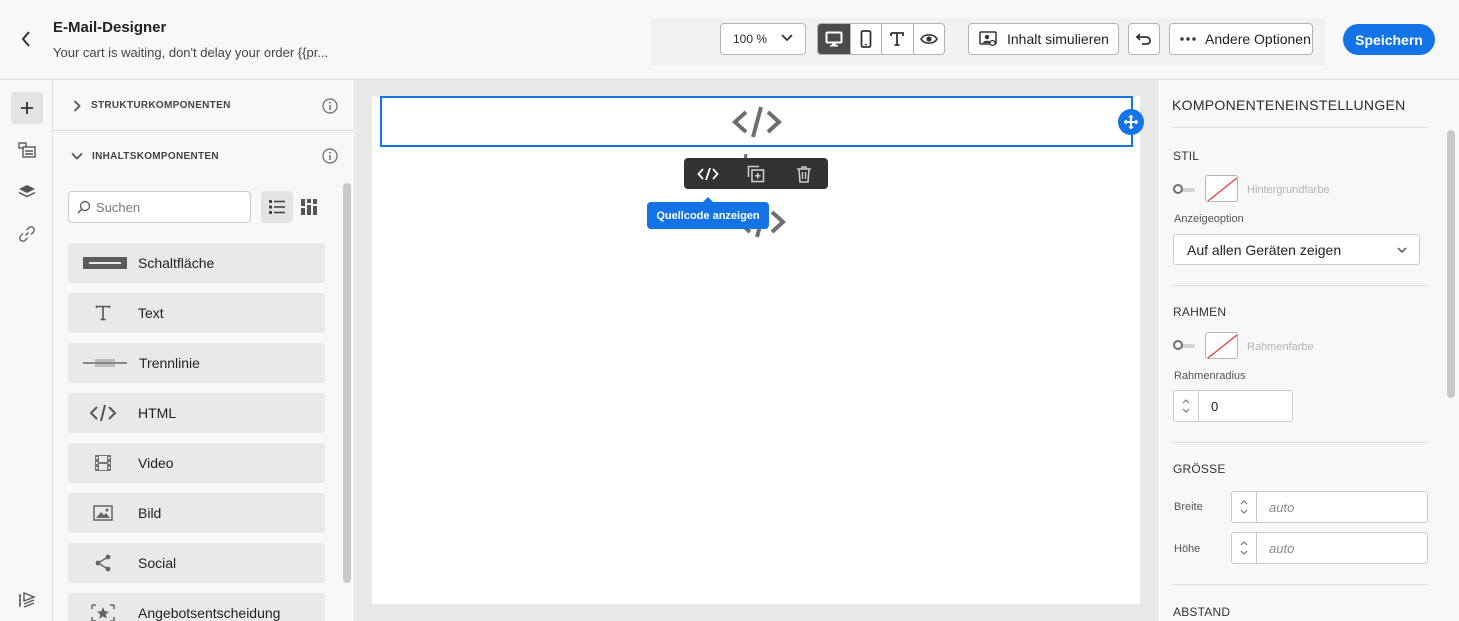 This screenshot has width=1459, height=621. Describe the element at coordinates (1199, 469) in the screenshot. I see `size-section-title: GRÖSSE` at that location.